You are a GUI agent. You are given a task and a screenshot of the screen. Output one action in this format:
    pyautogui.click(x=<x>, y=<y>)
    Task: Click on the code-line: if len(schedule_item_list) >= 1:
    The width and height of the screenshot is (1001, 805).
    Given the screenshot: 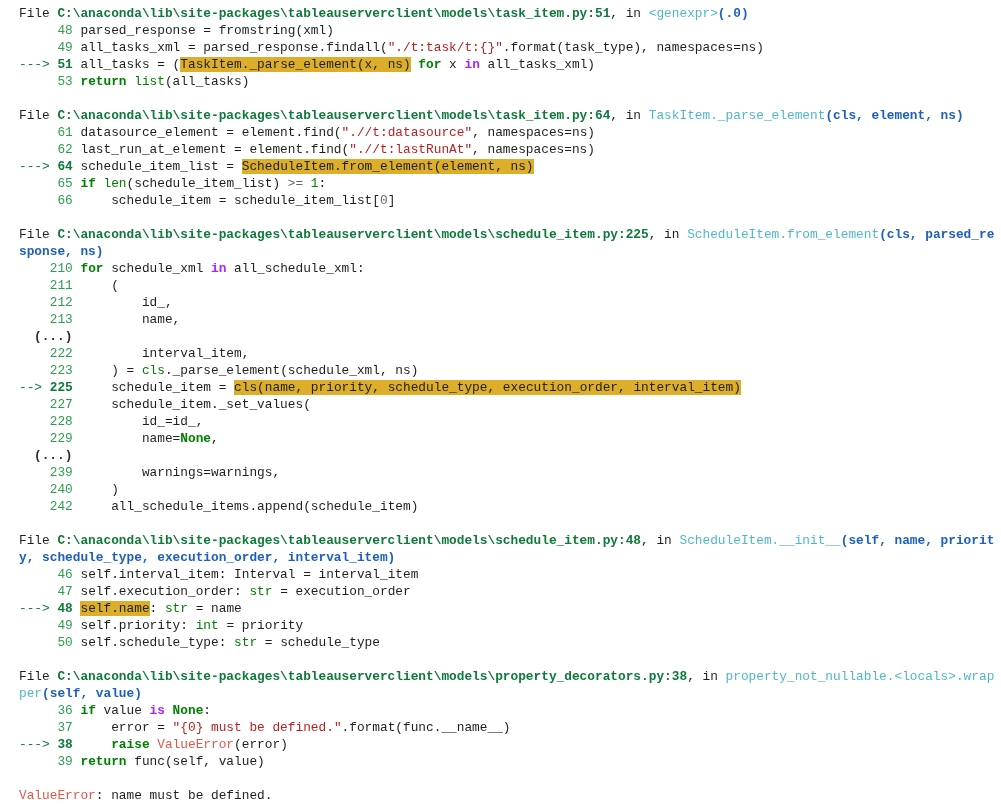 What is the action you would take?
    pyautogui.click(x=203, y=183)
    